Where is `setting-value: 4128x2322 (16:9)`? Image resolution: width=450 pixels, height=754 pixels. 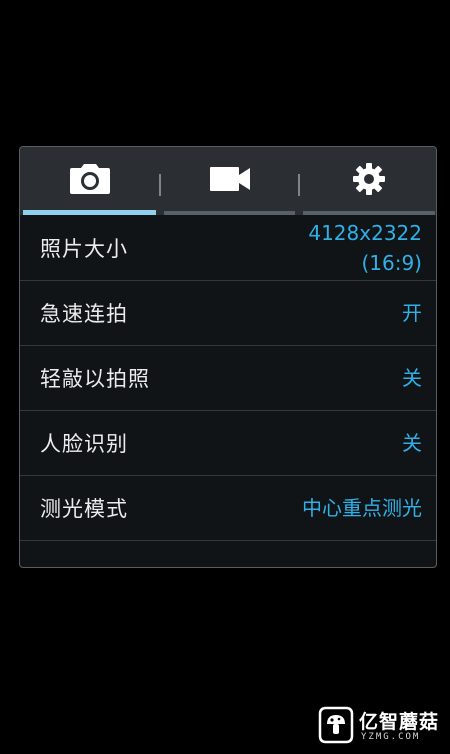
setting-value: 4128x2322 (16:9) is located at coordinates (365, 248).